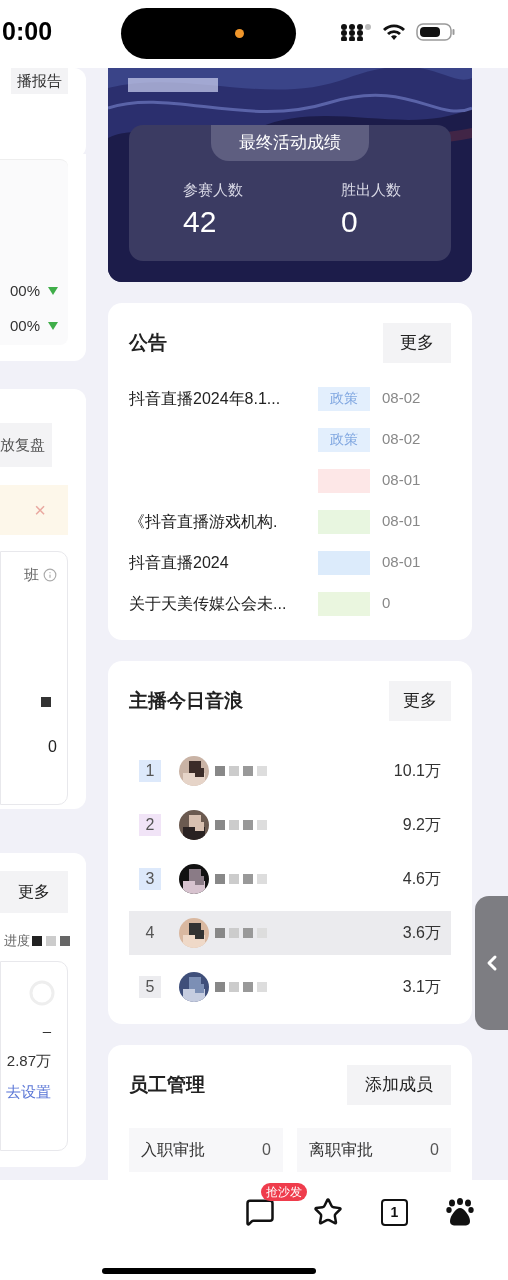 This screenshot has height=1280, width=508. I want to click on stat-label: 胜出人数, so click(371, 190).